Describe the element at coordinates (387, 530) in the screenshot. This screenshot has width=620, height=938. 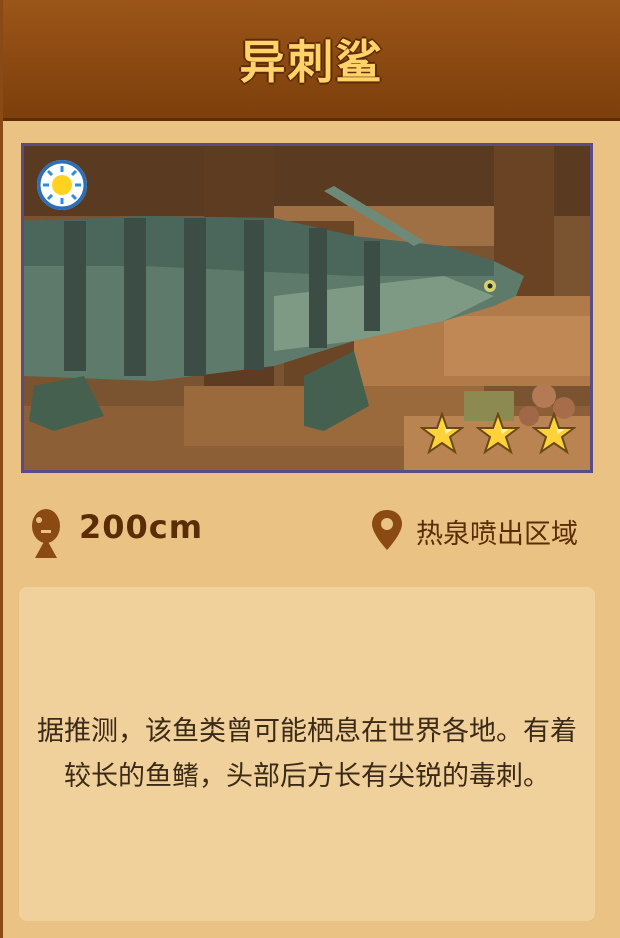
I see `map-pin-icon` at that location.